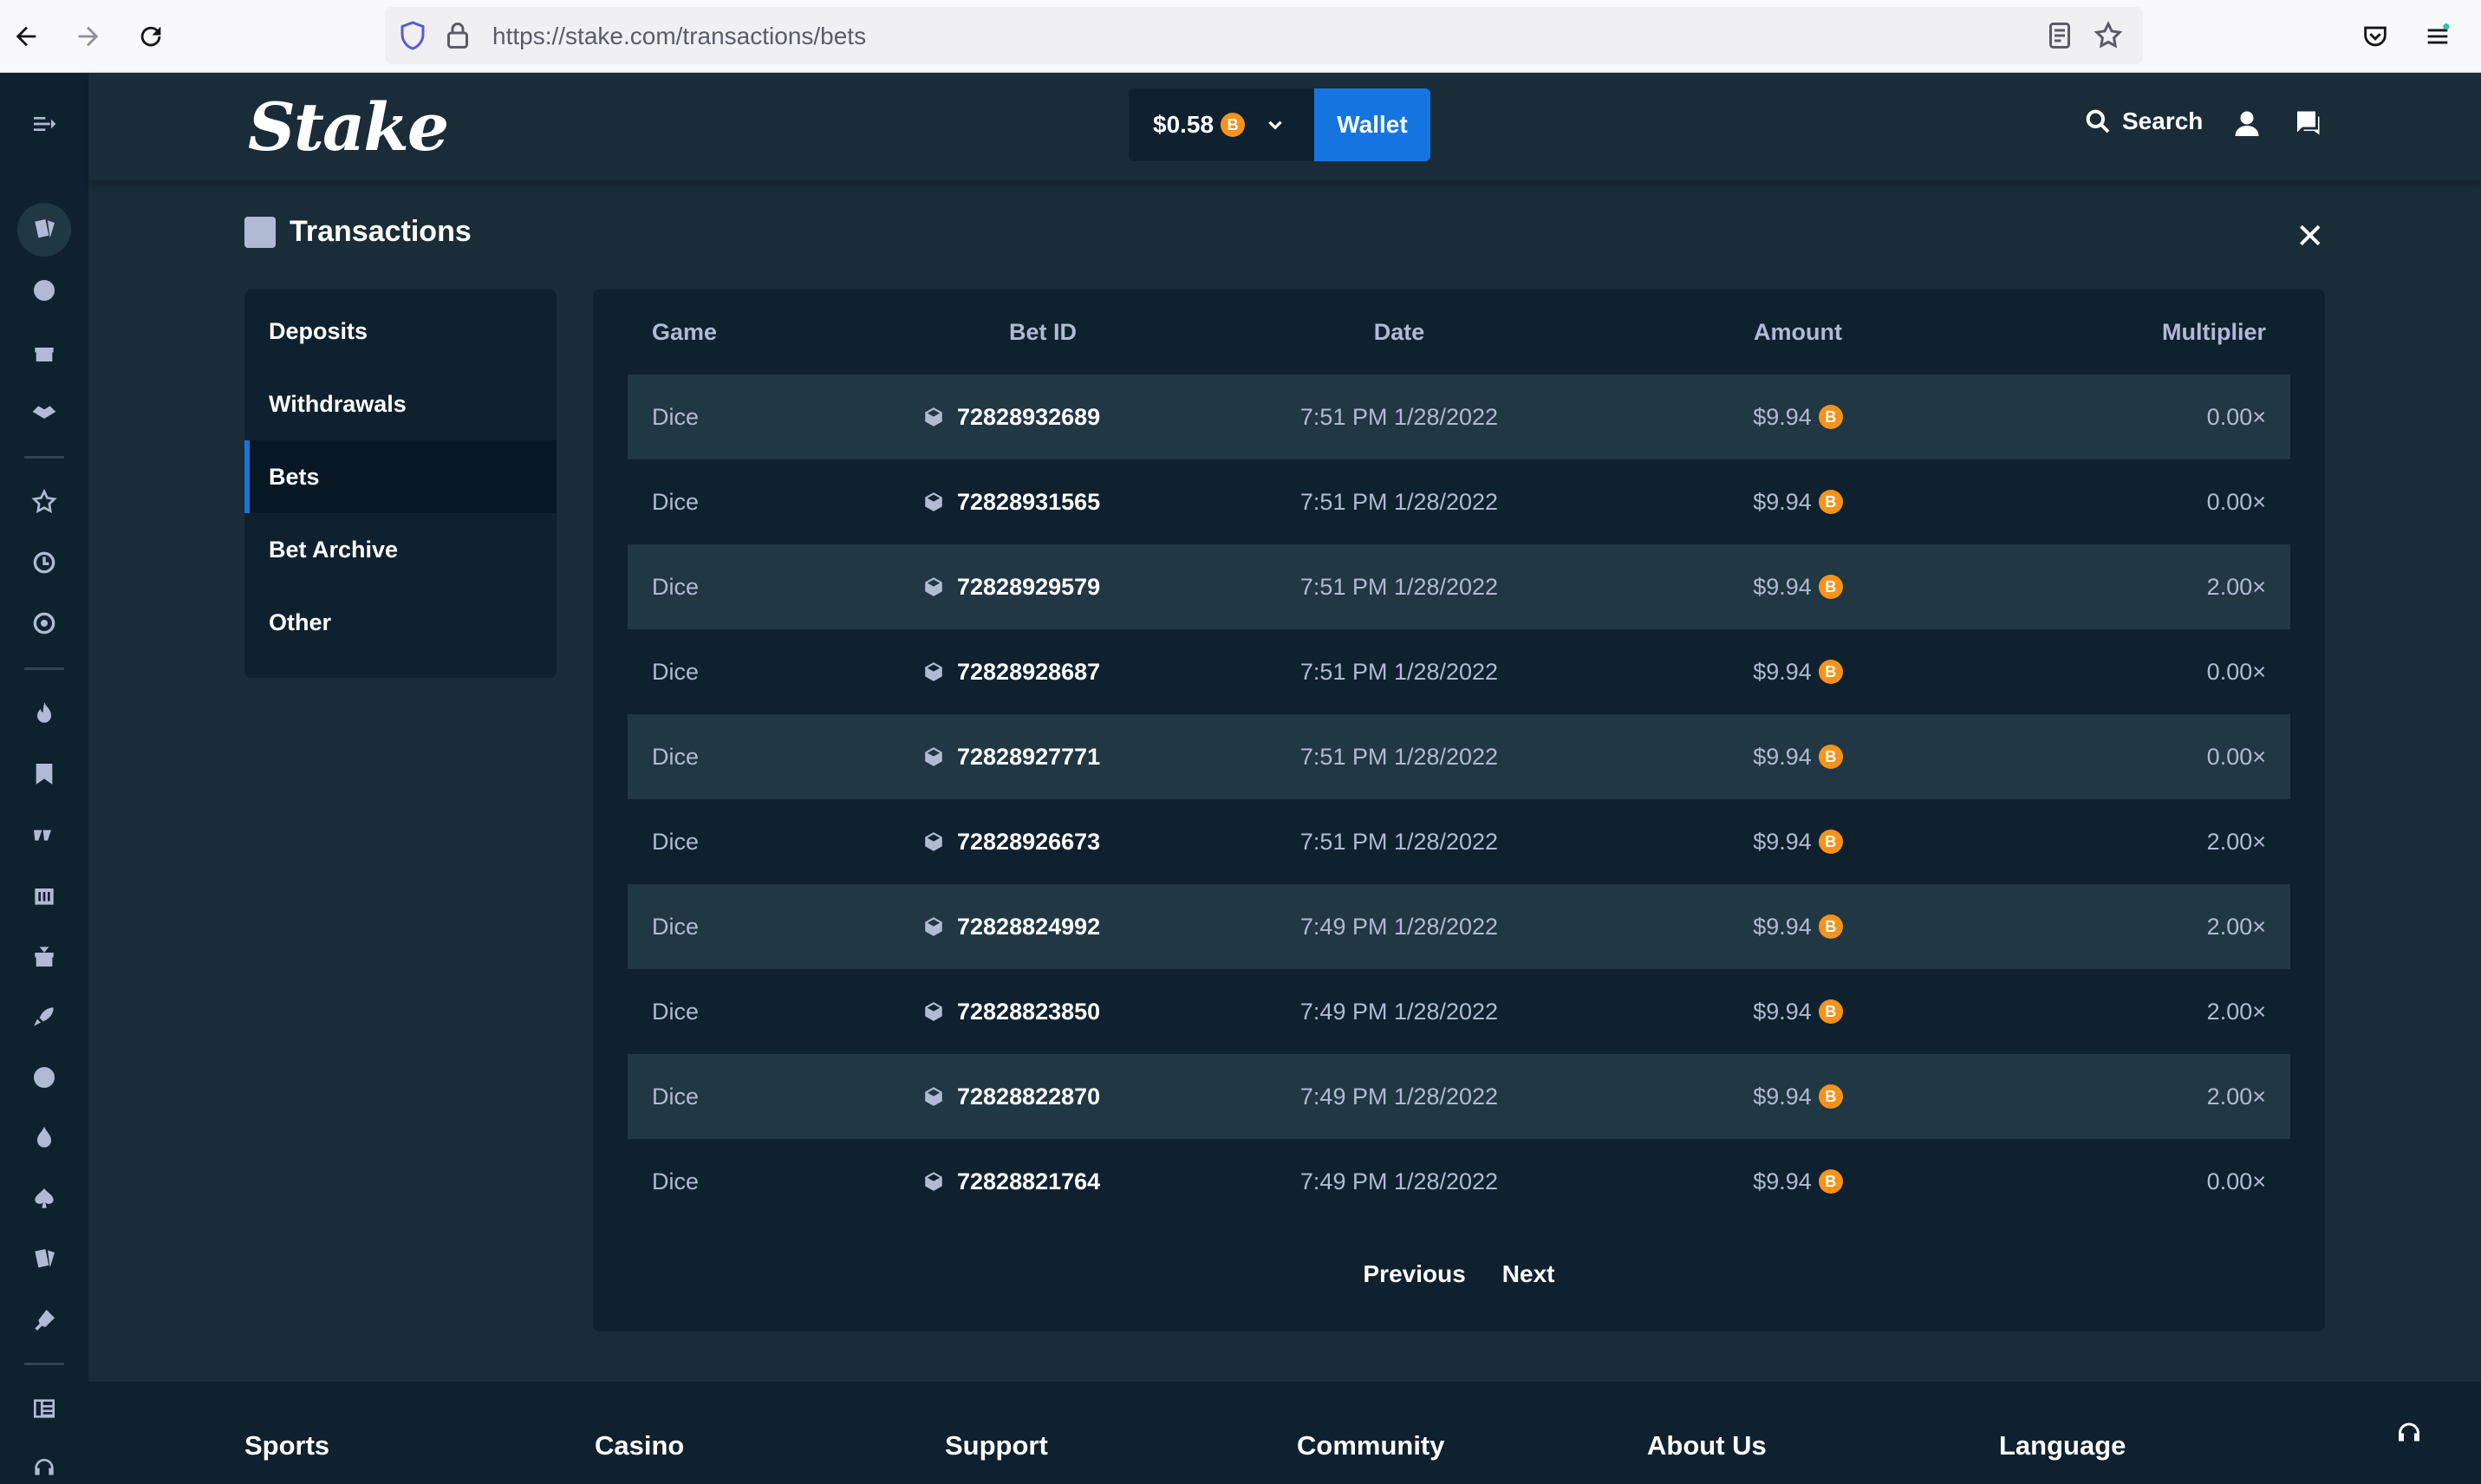  I want to click on previous-button: Previous, so click(1415, 1274).